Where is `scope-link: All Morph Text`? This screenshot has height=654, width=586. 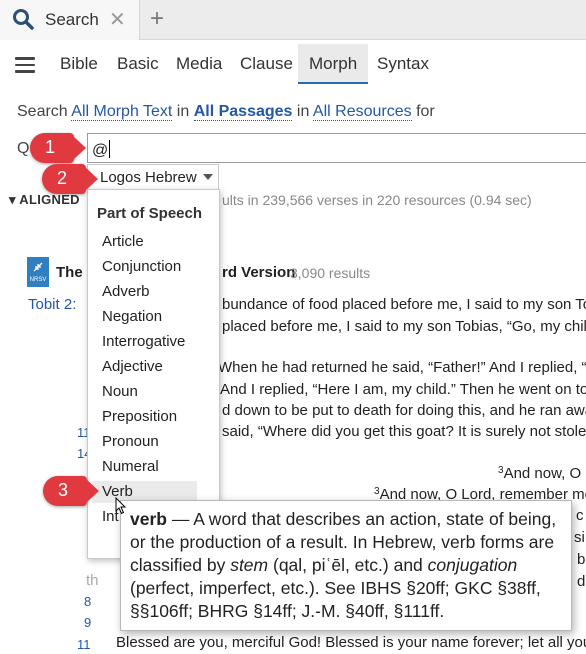 scope-link: All Morph Text is located at coordinates (122, 112).